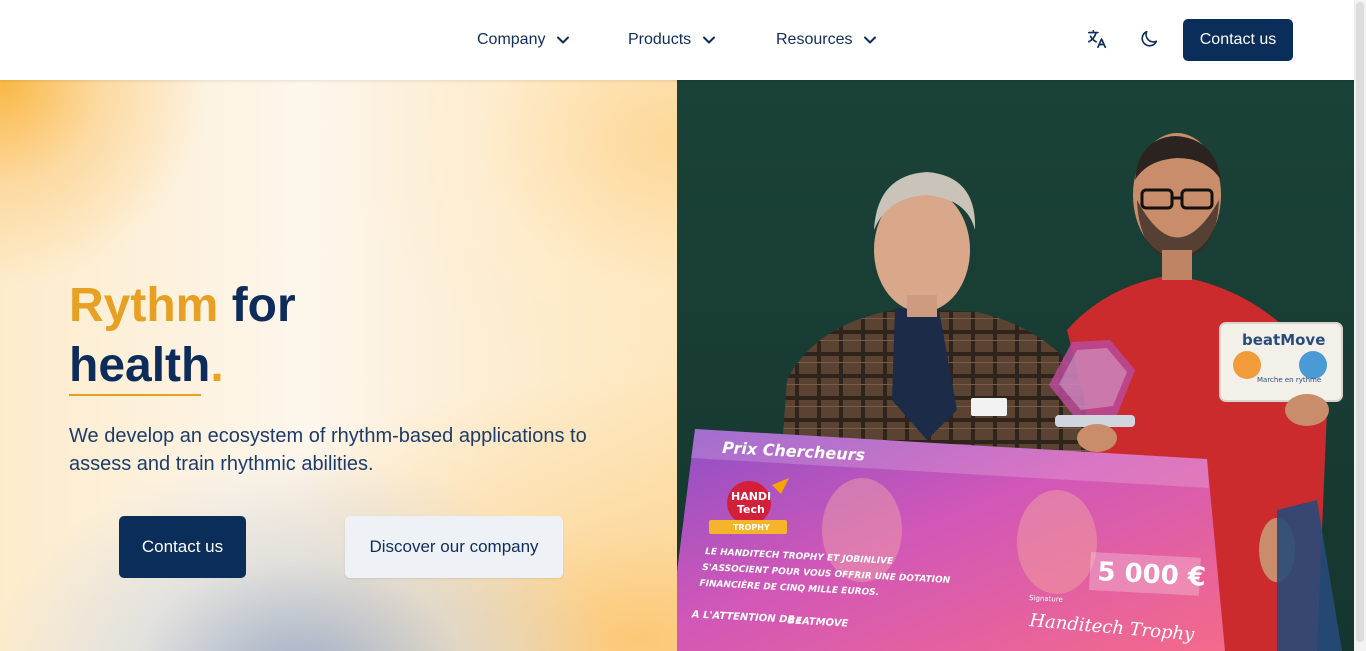  I want to click on page-scrollbar, so click(1360, 325).